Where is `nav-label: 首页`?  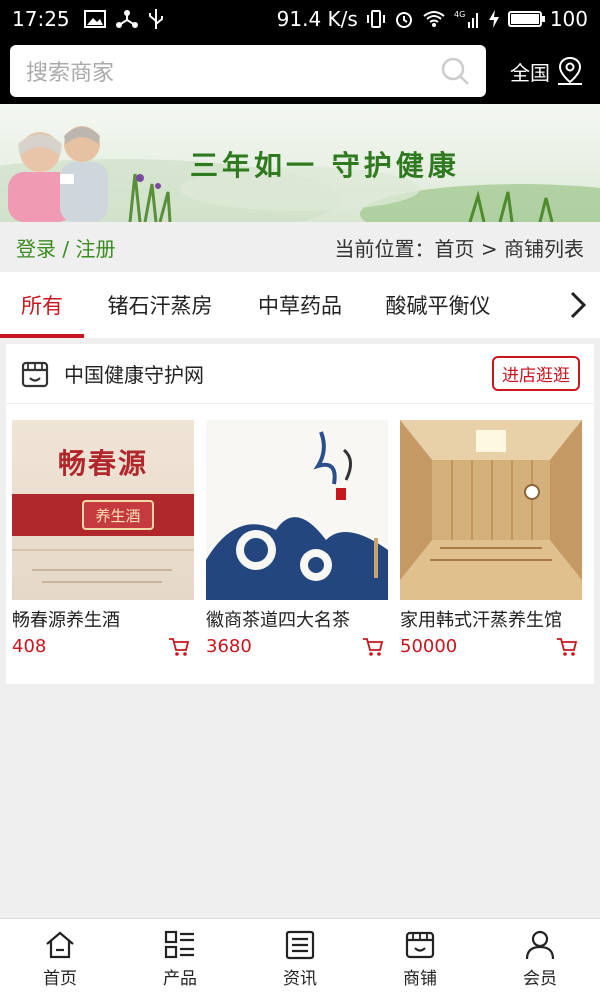 nav-label: 首页 is located at coordinates (60, 976).